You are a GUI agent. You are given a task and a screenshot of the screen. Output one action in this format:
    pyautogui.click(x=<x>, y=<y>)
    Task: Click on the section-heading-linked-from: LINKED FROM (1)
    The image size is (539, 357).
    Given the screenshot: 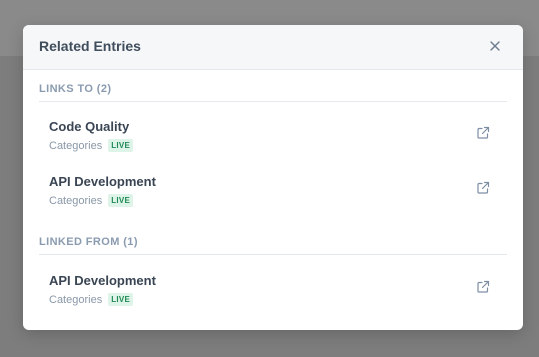 What is the action you would take?
    pyautogui.click(x=88, y=242)
    